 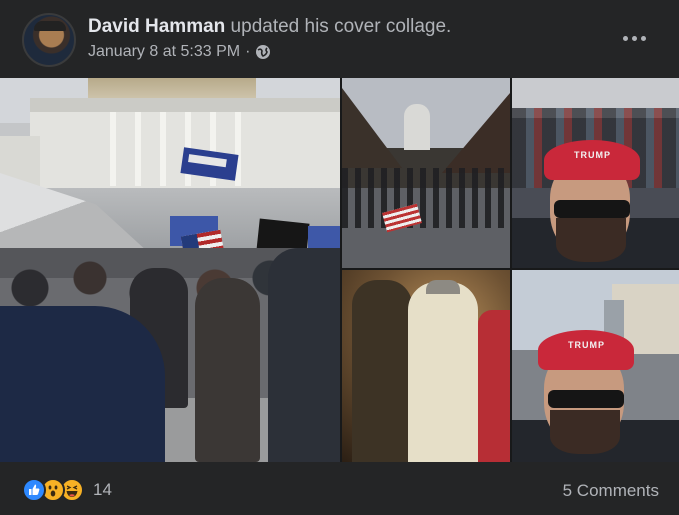 I want to click on selfie-red-cap-photo: TRUMP, so click(x=595, y=173).